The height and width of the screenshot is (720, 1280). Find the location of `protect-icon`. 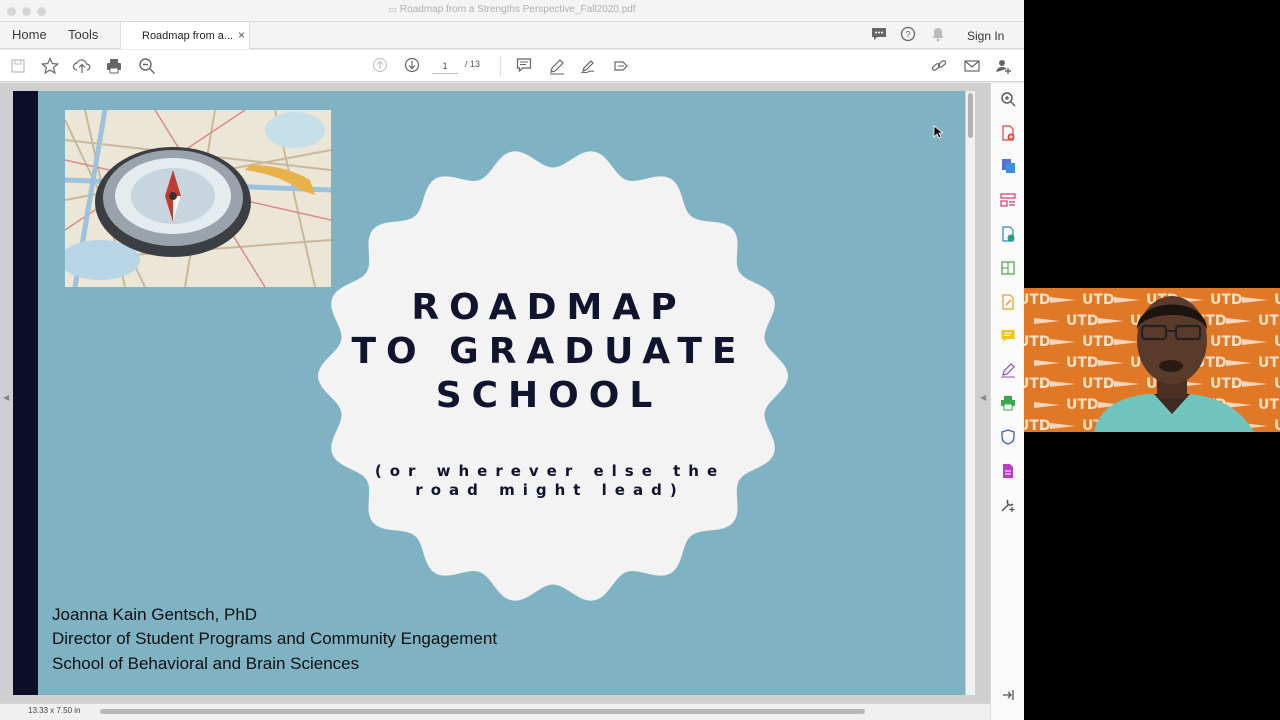

protect-icon is located at coordinates (1008, 438).